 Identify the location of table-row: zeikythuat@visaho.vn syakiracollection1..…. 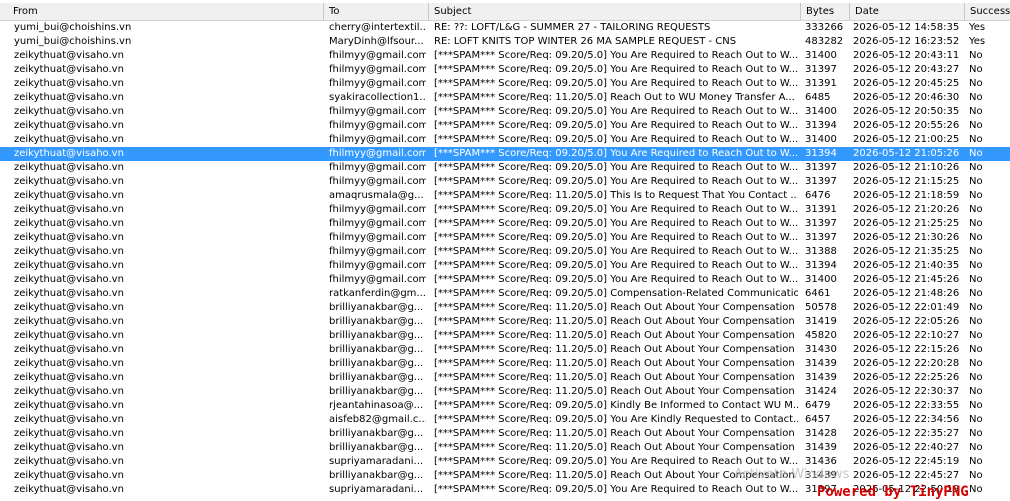
(505, 98).